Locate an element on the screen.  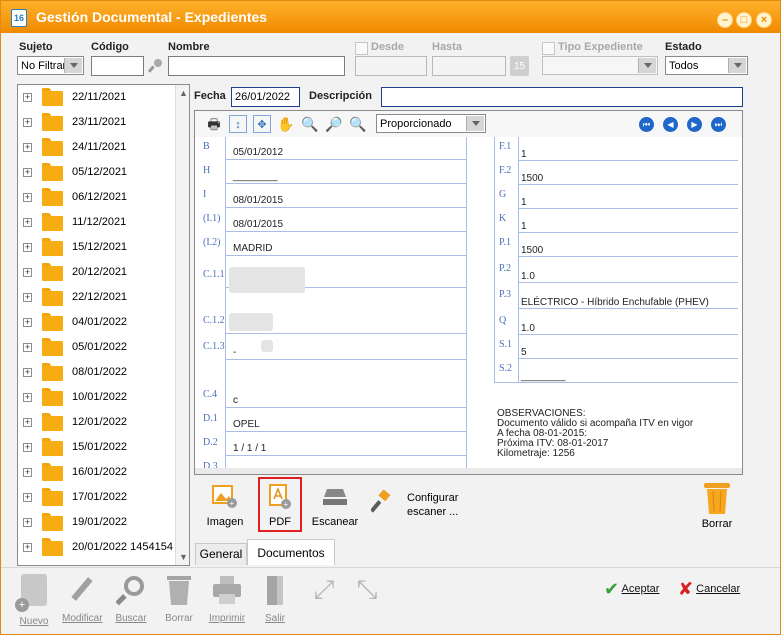
tree-item: +19/01/2022 is located at coordinates (97, 522).